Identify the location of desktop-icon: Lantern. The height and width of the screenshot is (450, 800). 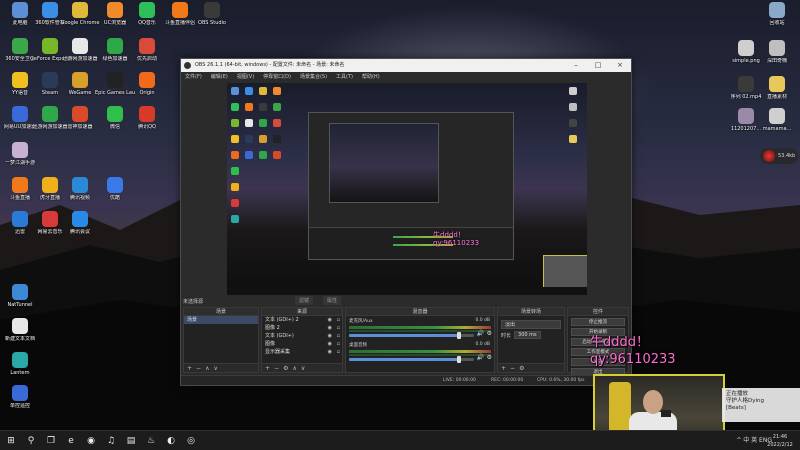
(20, 364).